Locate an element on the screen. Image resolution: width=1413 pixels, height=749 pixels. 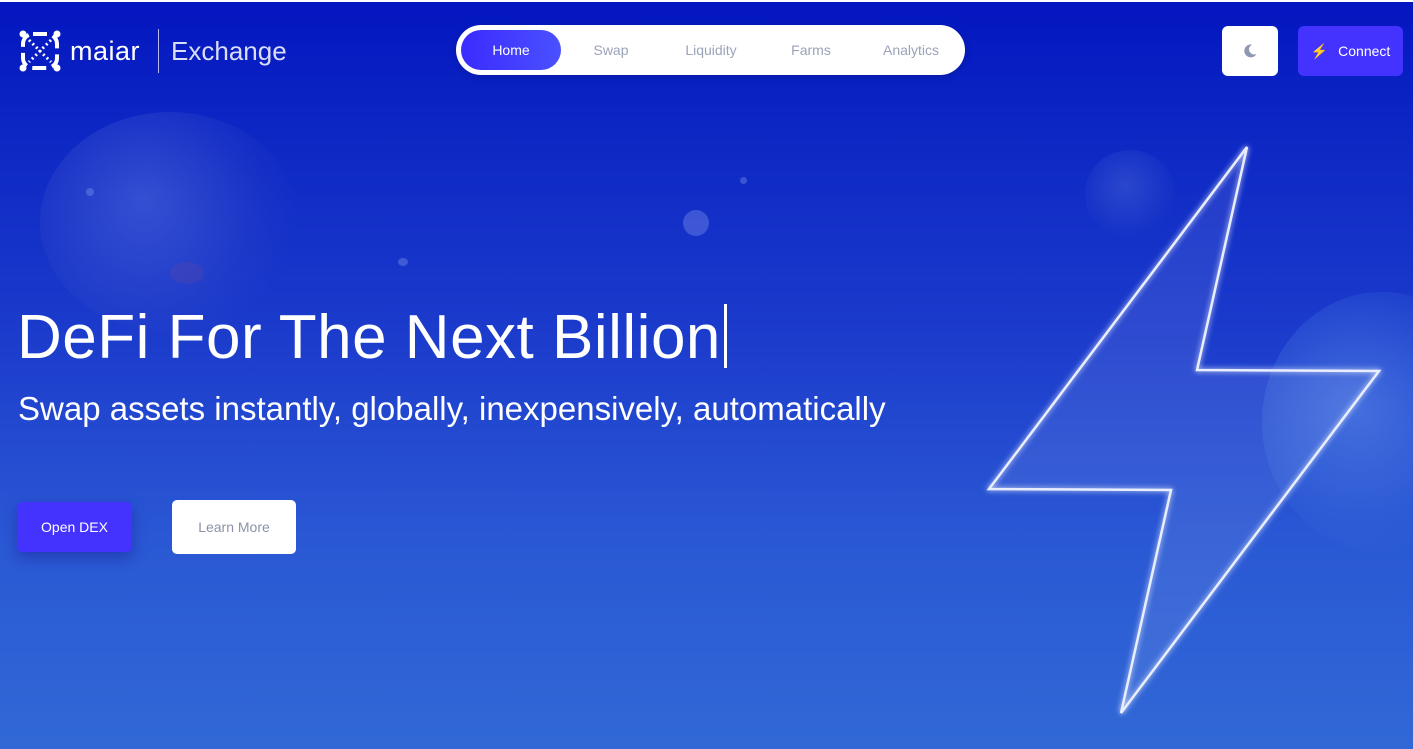
hero-title-text: DeFi For The Next Billion is located at coordinates (369, 337).